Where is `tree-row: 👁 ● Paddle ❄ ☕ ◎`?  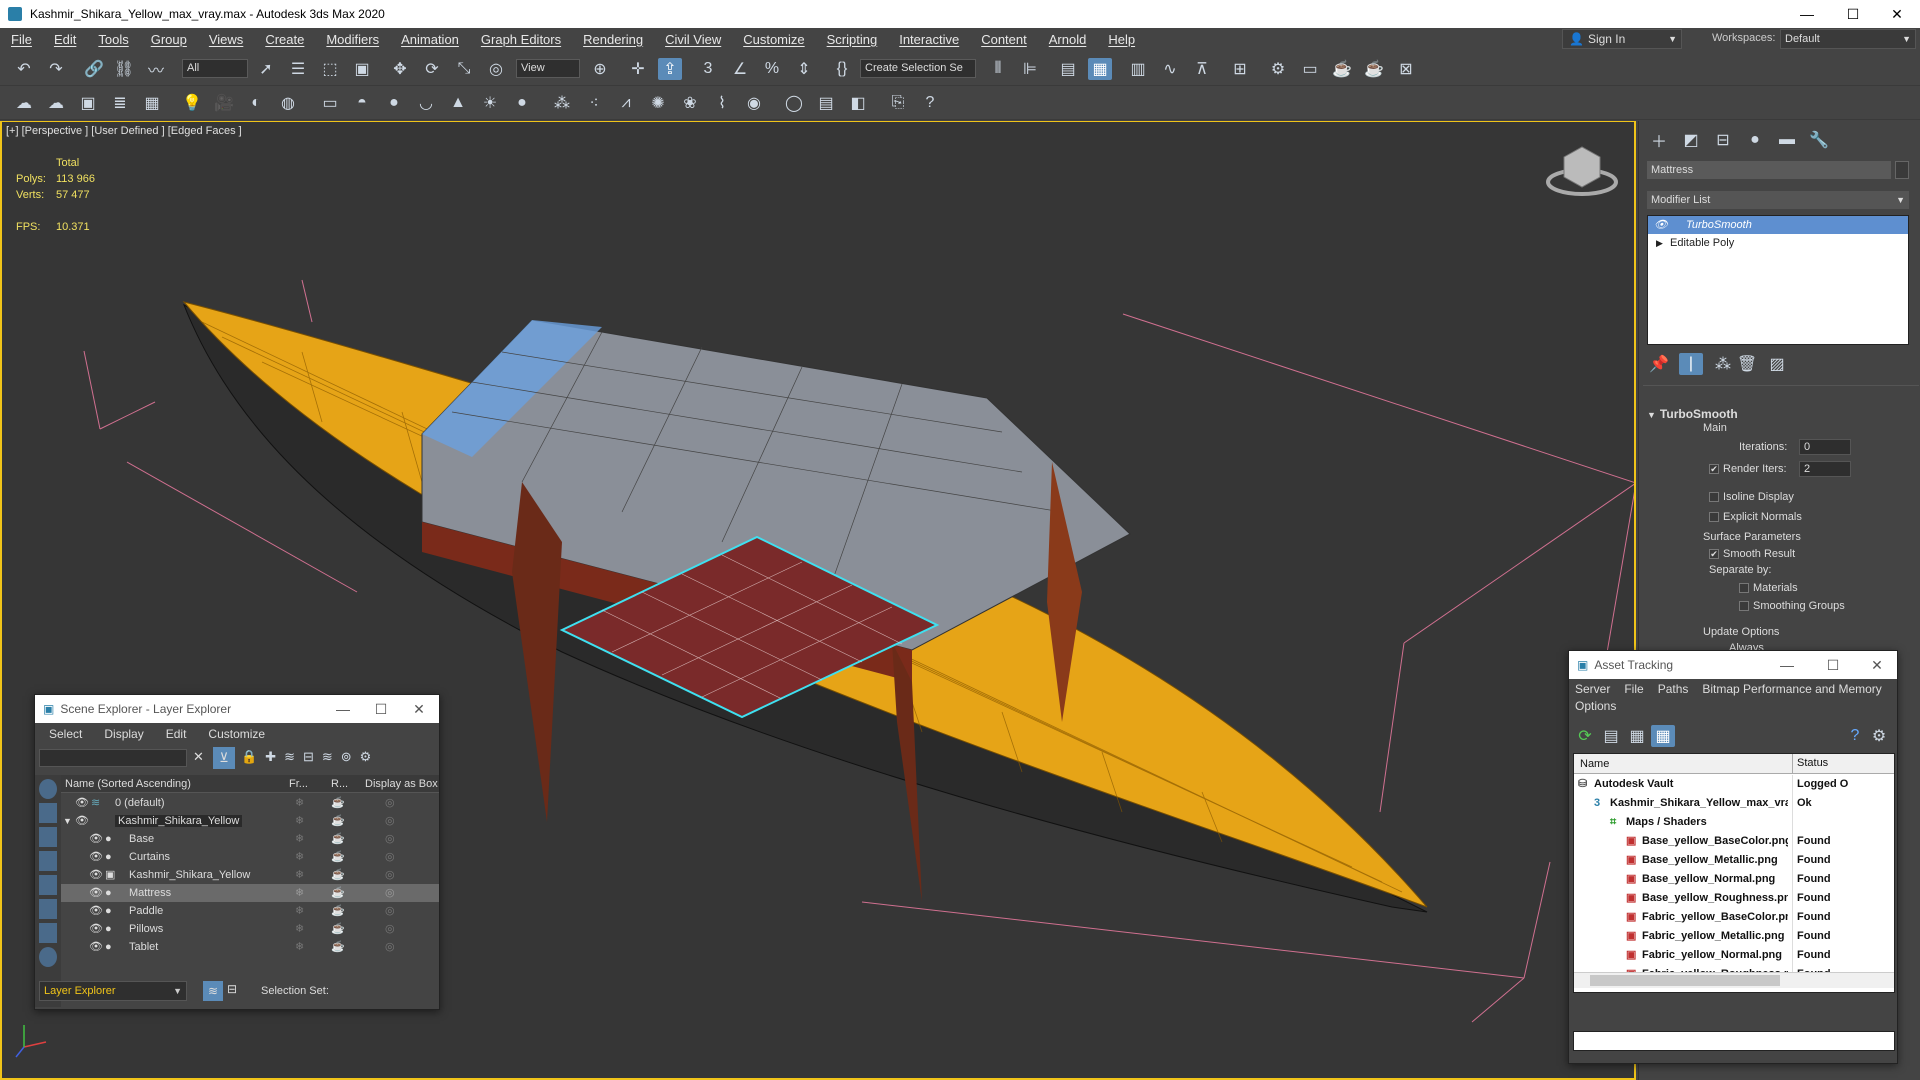 tree-row: 👁 ● Paddle ❄ ☕ ◎ is located at coordinates (250, 911).